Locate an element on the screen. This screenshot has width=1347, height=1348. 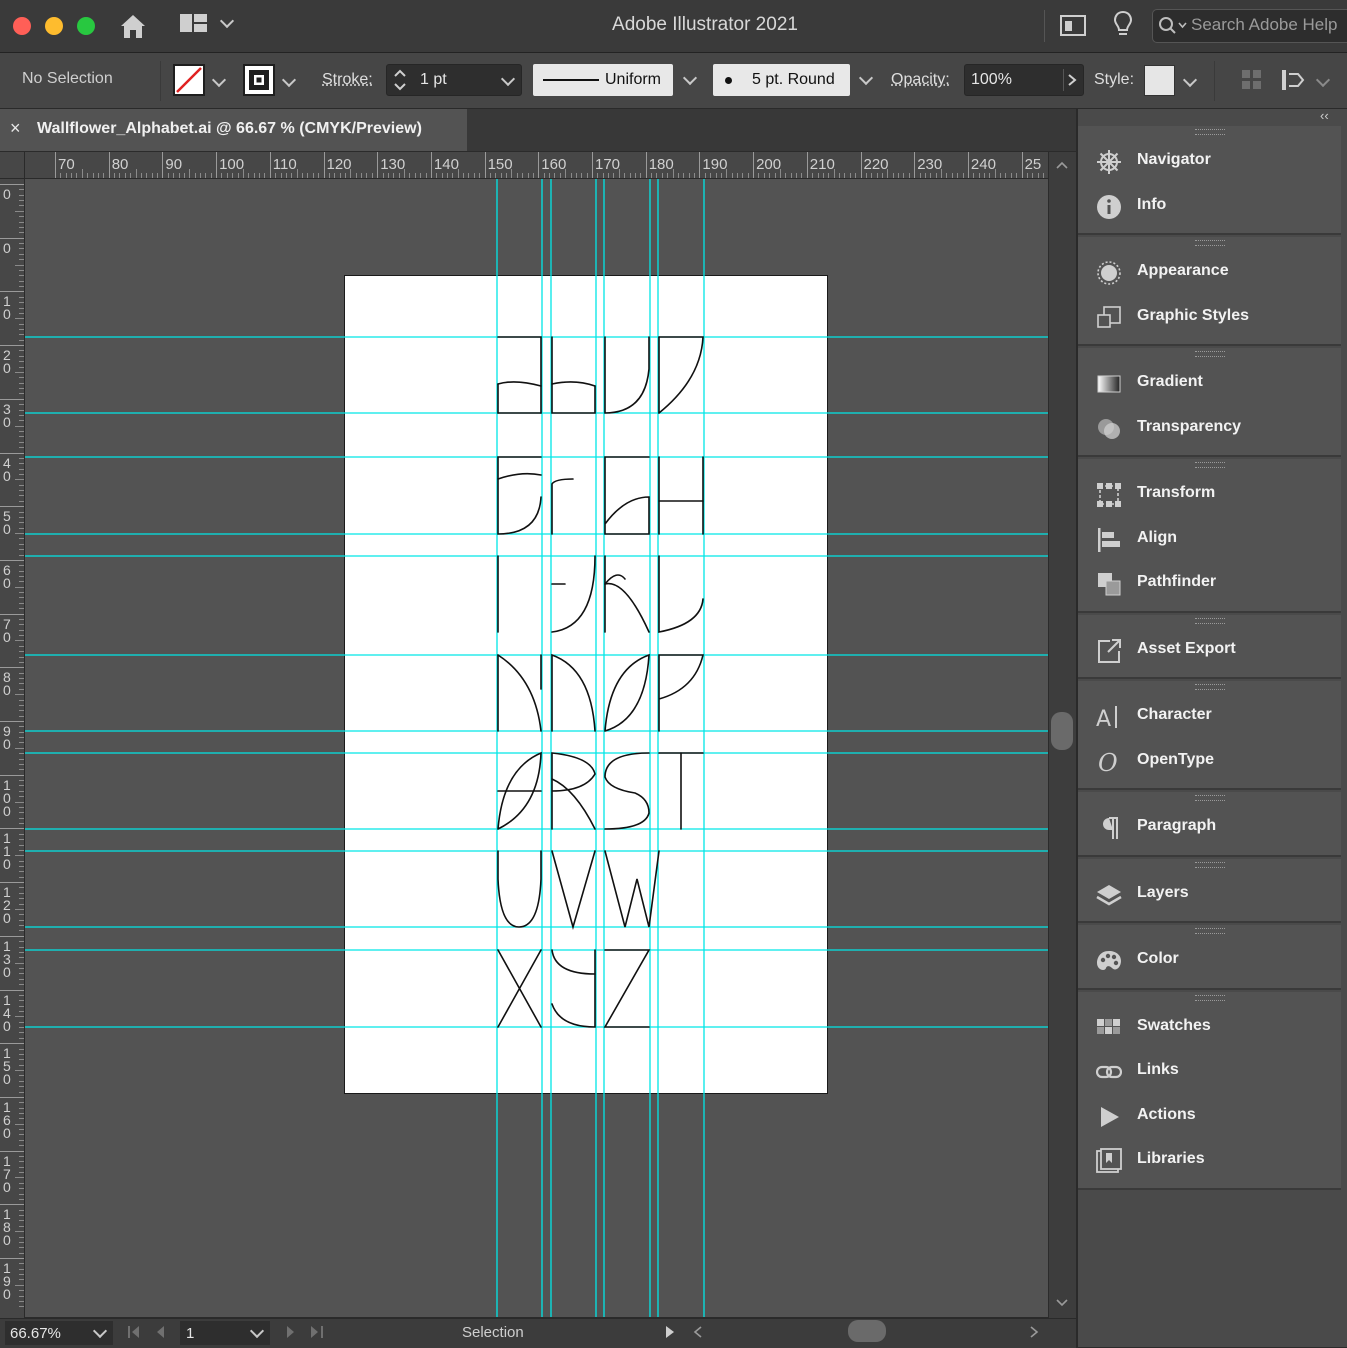
artboard-navigation-field: 1 is located at coordinates (225, 1333).